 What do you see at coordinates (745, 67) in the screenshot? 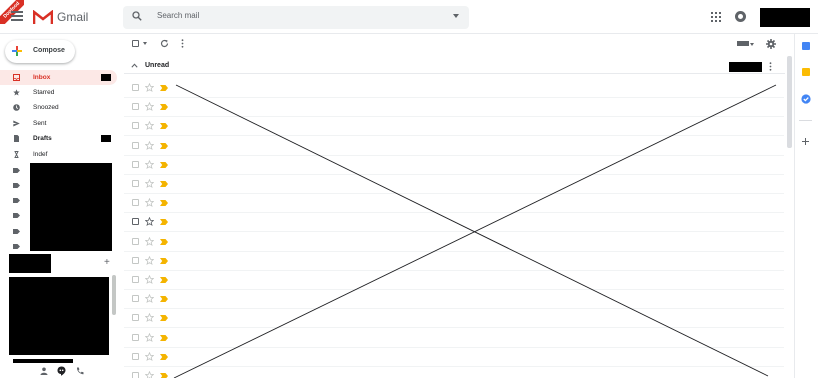
I see `redacted-count` at bounding box center [745, 67].